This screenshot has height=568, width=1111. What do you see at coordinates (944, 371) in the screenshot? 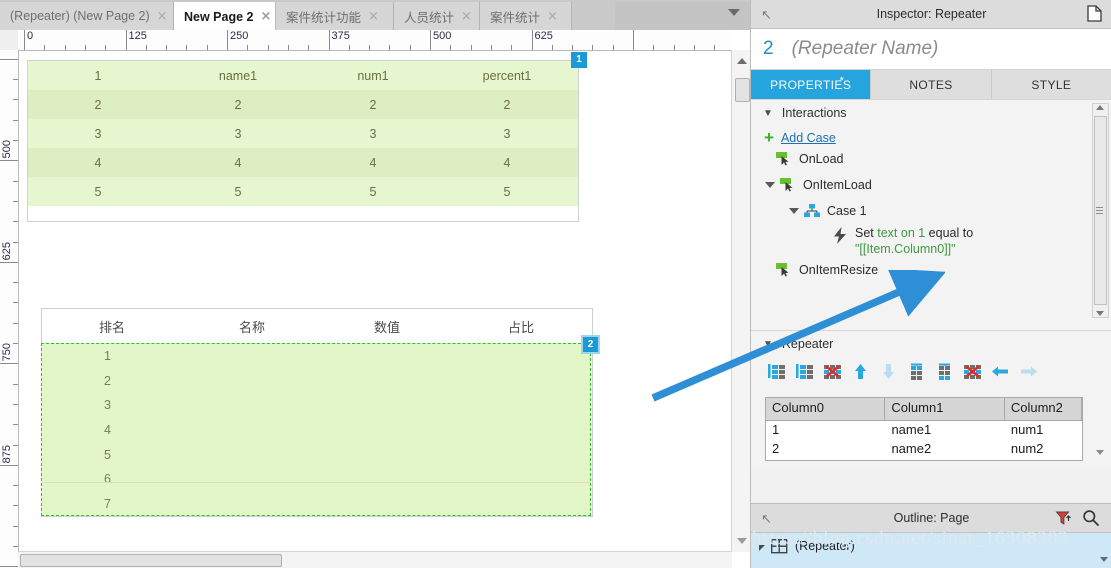
I see `add-row-below-icon` at bounding box center [944, 371].